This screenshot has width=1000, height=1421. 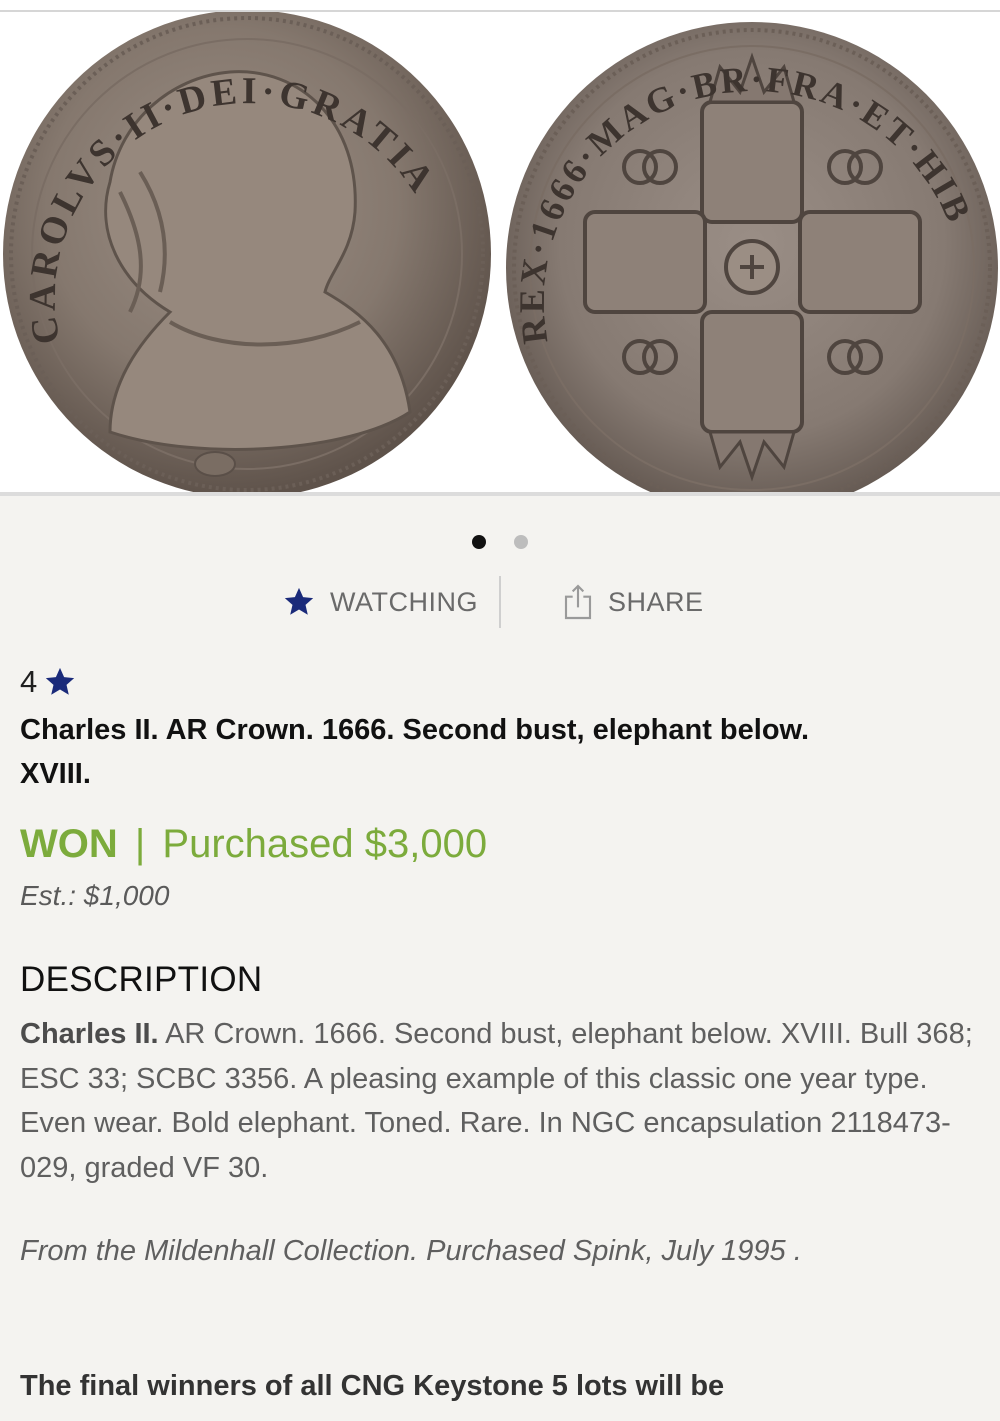 I want to click on action-divider, so click(x=500, y=602).